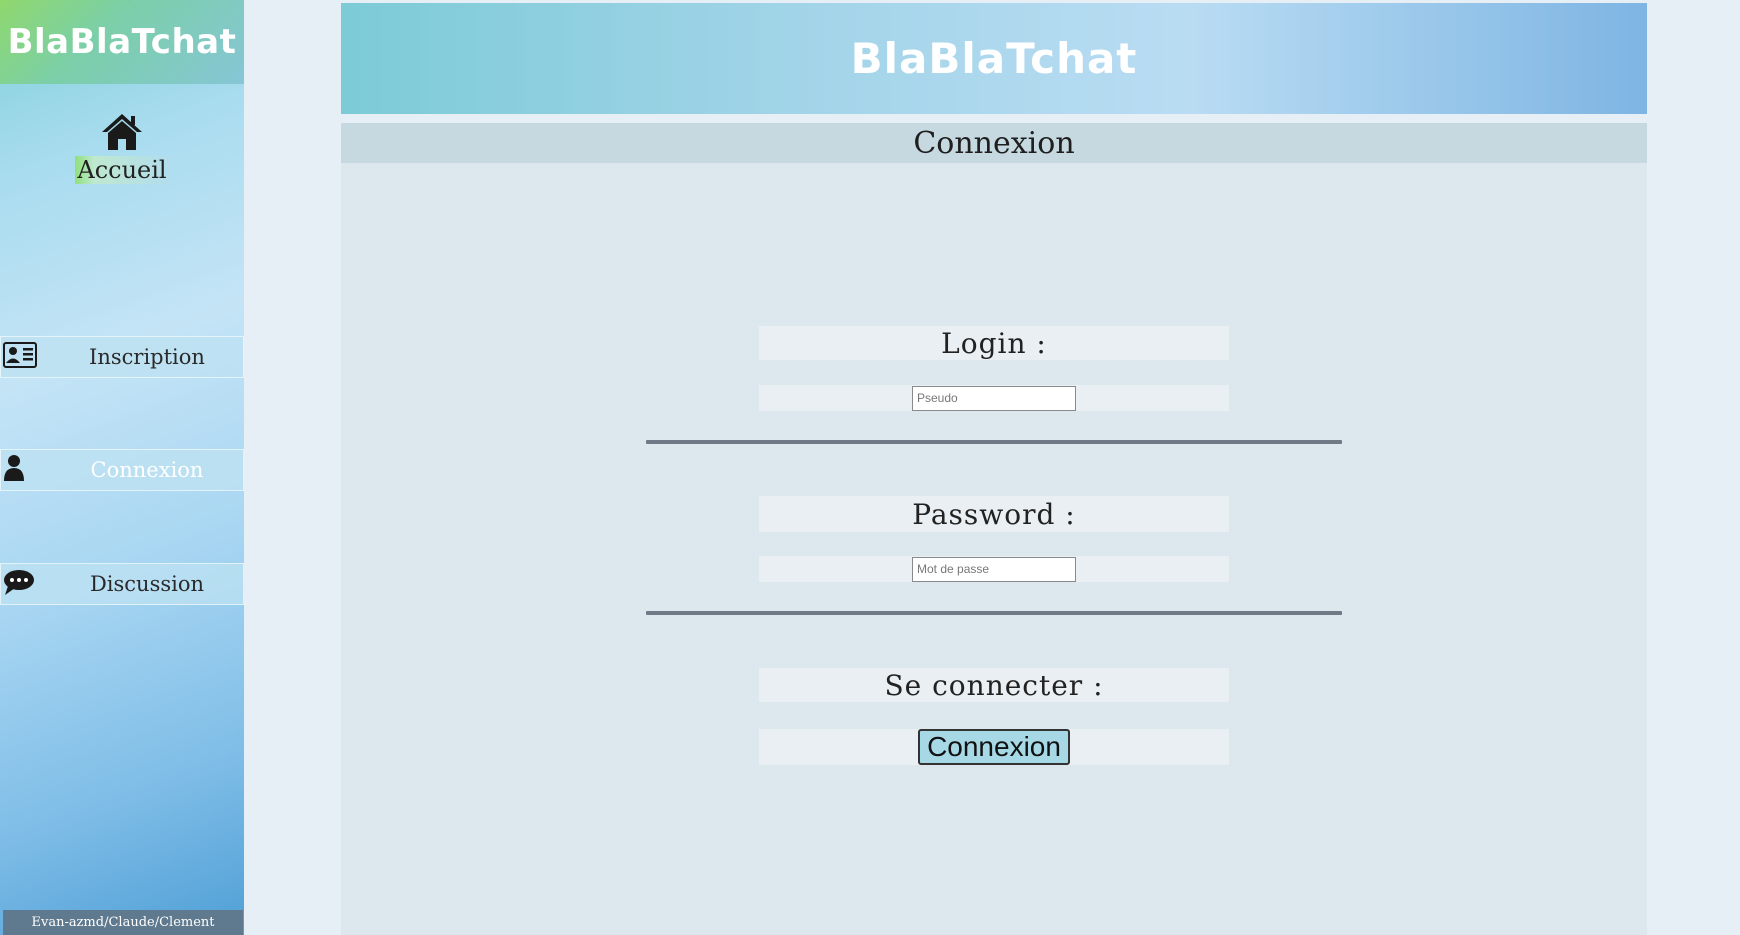  I want to click on chat-bubble-icon, so click(21, 582).